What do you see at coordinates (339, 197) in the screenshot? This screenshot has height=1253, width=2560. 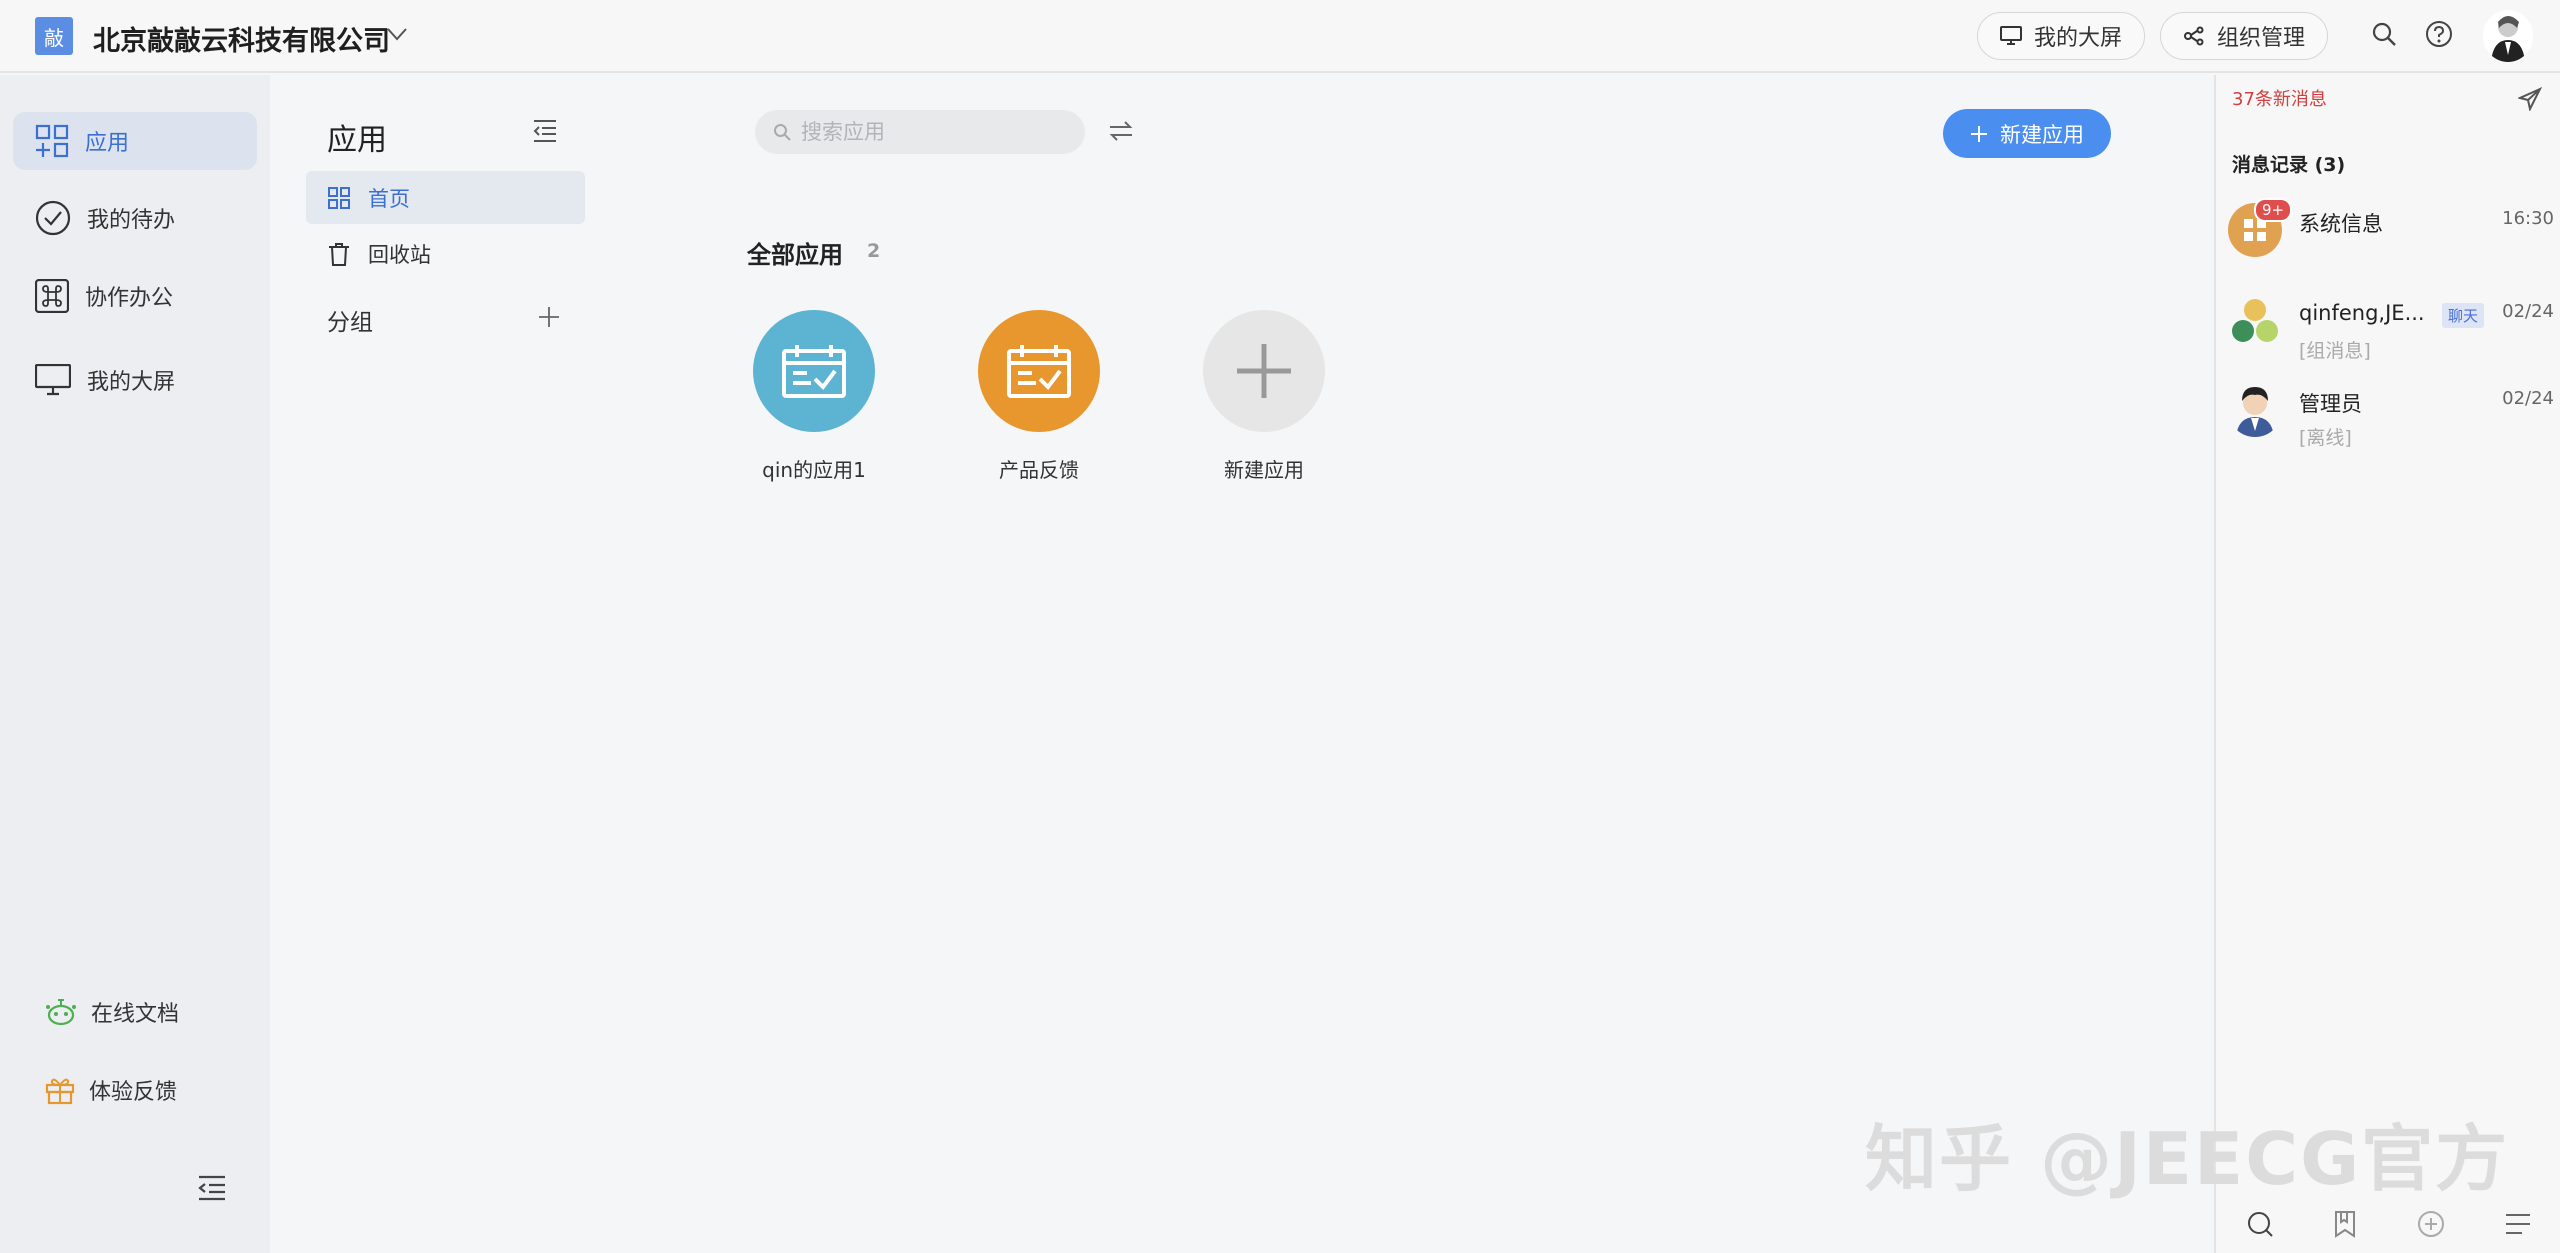 I see `grid-icon` at bounding box center [339, 197].